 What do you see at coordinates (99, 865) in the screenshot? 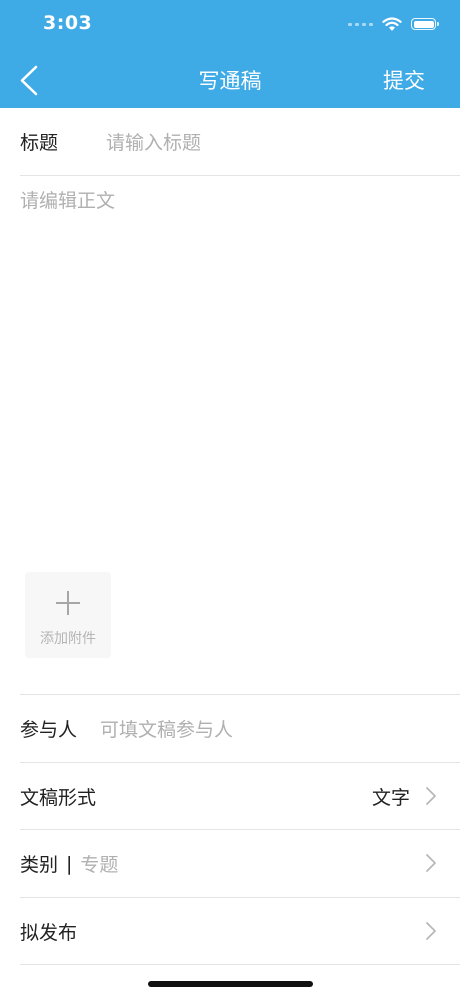
I see `category-value: 专题` at bounding box center [99, 865].